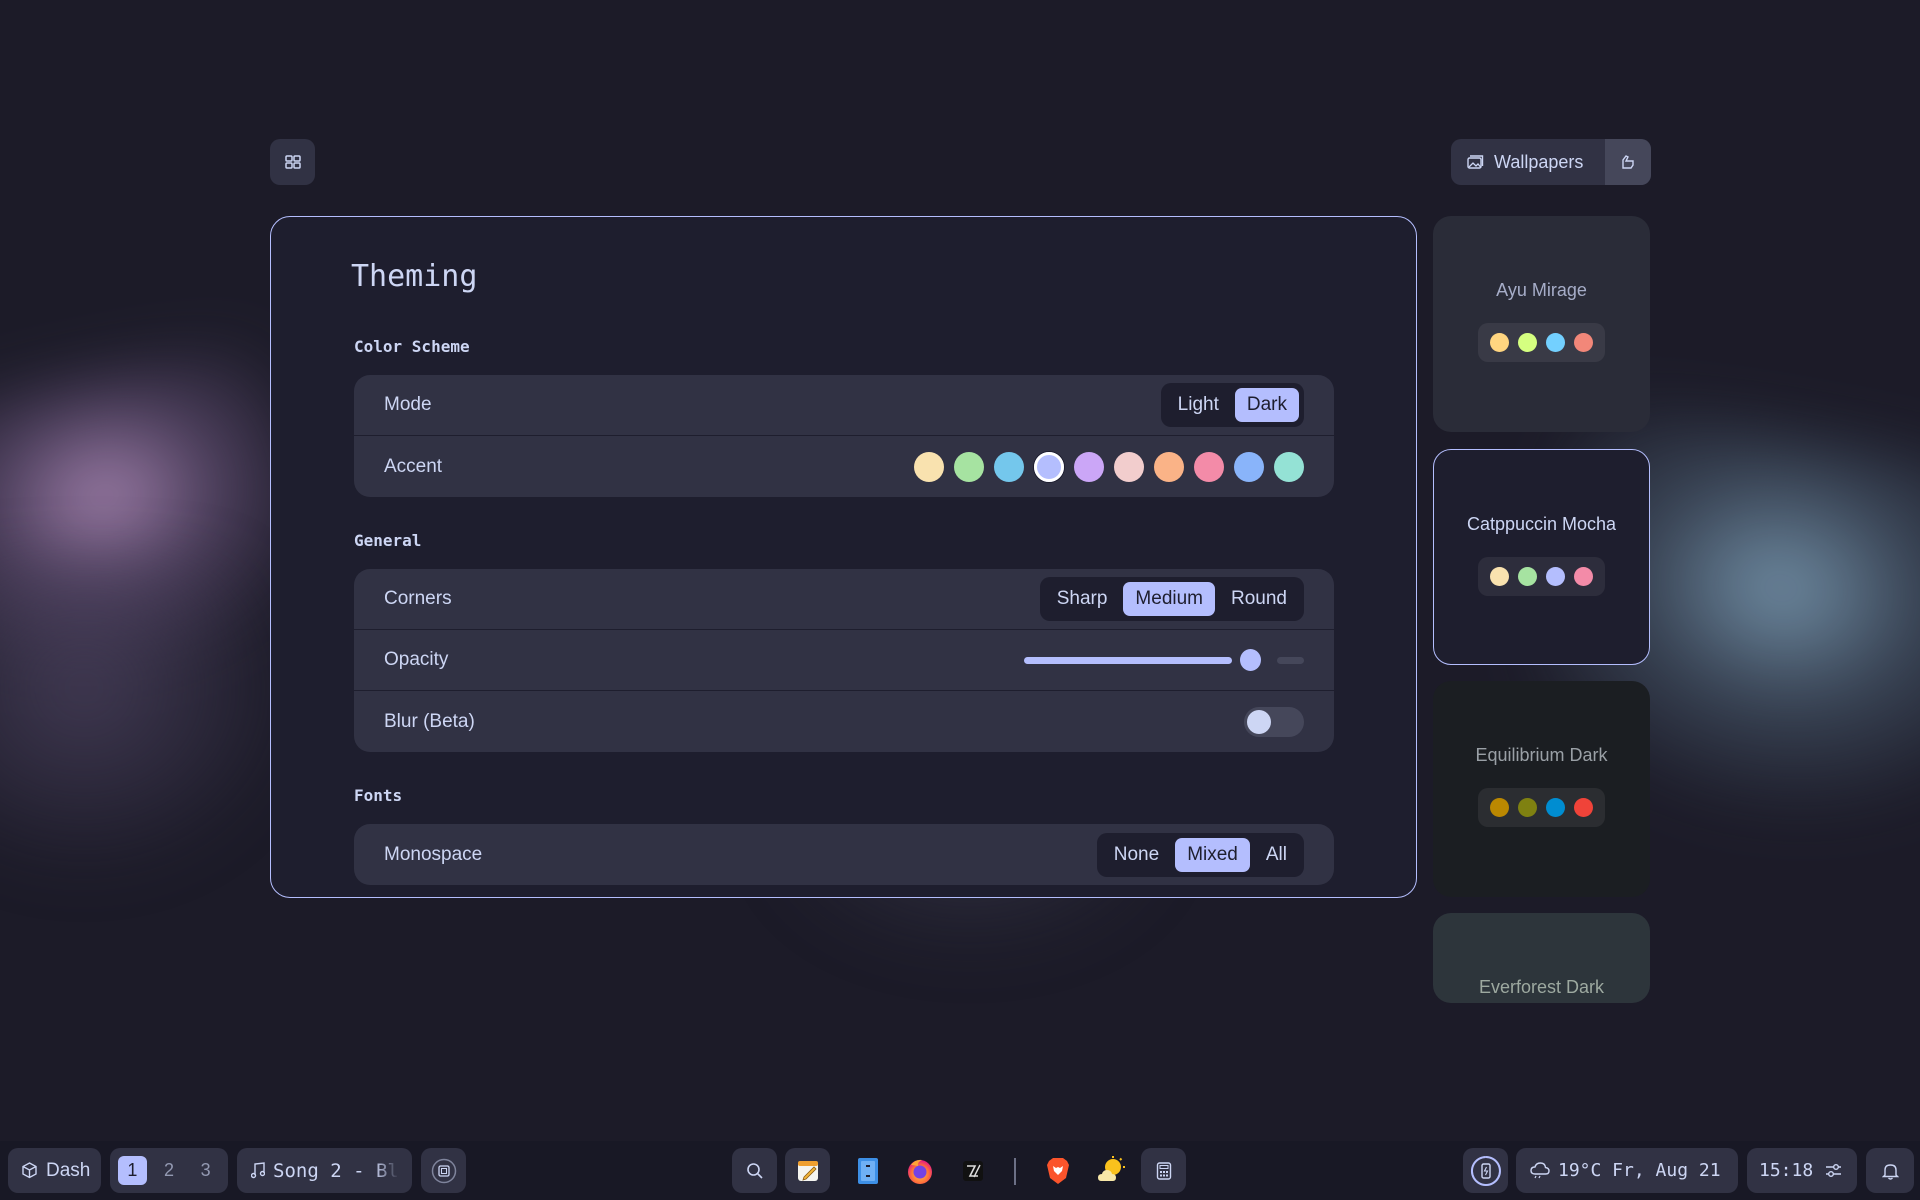  I want to click on bell-icon, so click(1890, 1171).